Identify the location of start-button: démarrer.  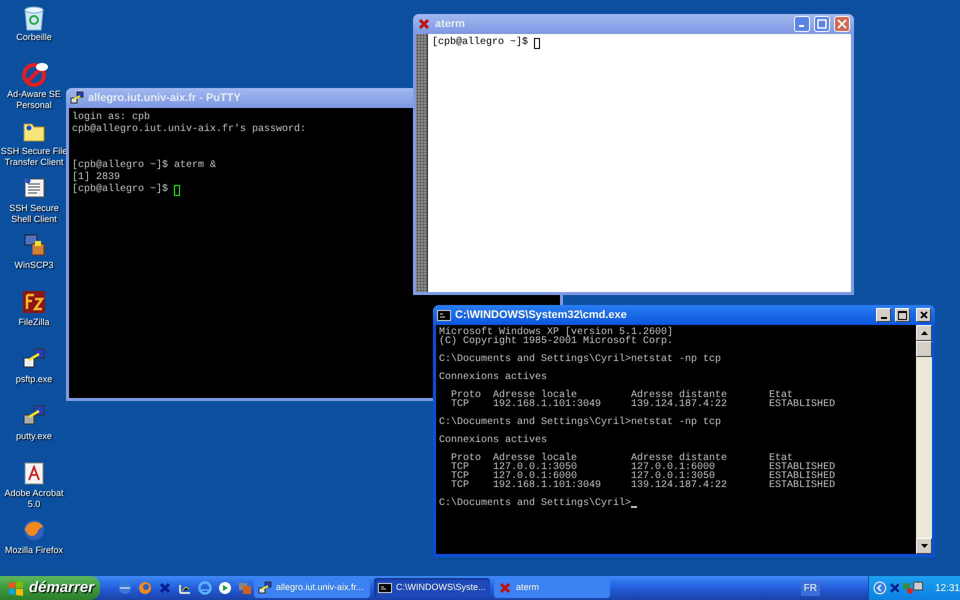
(50, 588).